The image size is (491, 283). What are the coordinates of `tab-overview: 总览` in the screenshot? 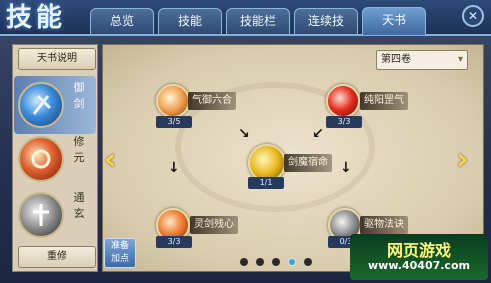 It's located at (122, 21).